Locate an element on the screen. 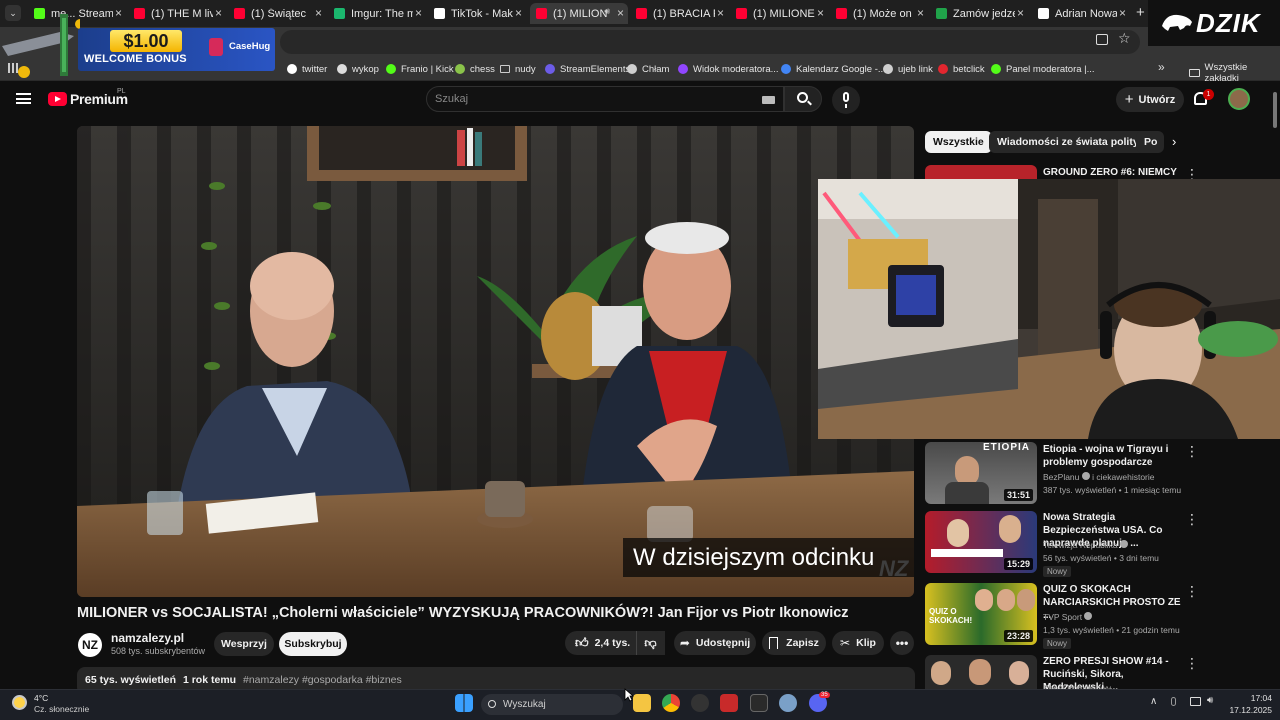 The image size is (1280, 720). bookmark-item: twitter is located at coordinates (307, 69).